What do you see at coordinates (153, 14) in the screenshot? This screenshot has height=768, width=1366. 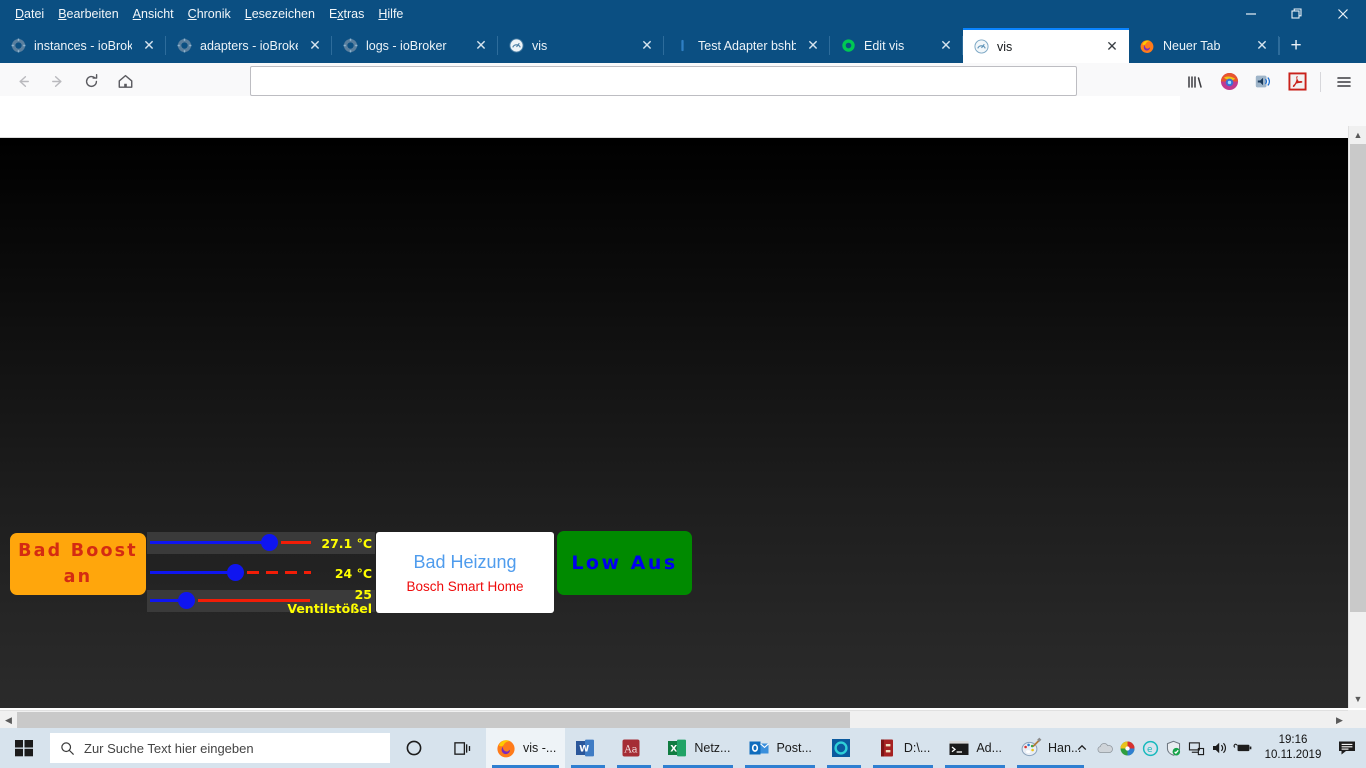 I see `menu-item-ansicht: Ansicht` at bounding box center [153, 14].